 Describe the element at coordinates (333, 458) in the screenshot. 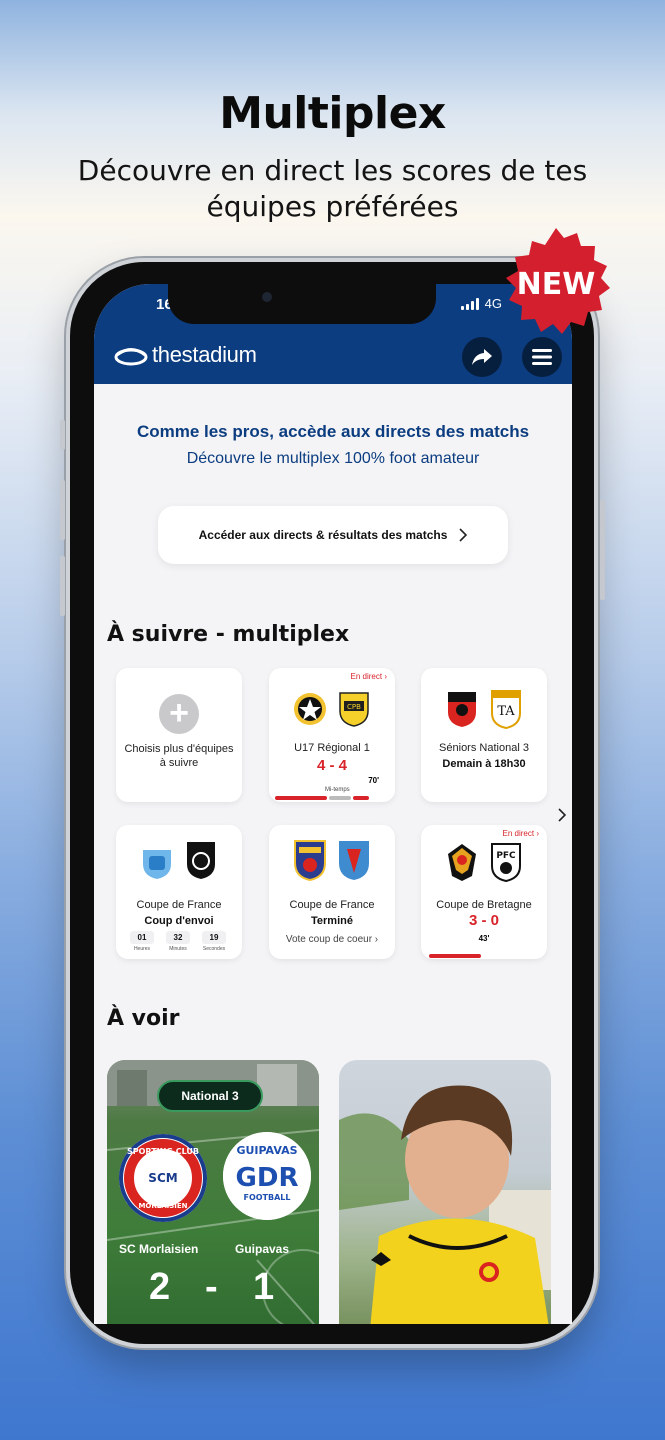

I see `promo-subtitle: Découvre le multiplex 100% foot amateur` at that location.